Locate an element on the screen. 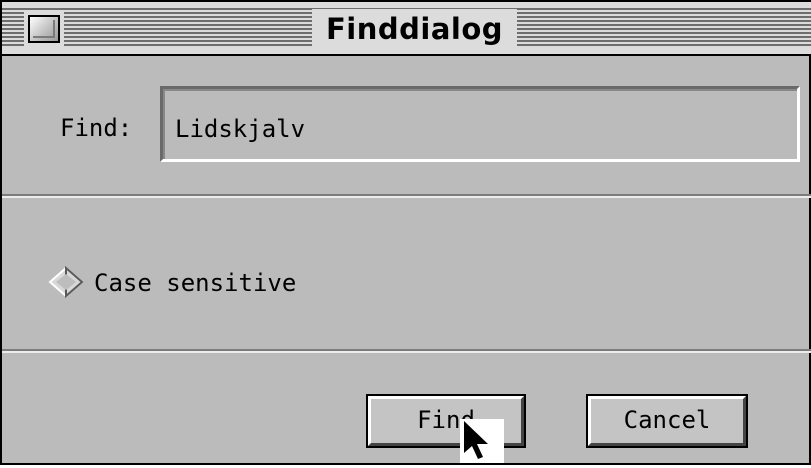  window-title: Finddialog is located at coordinates (415, 29).